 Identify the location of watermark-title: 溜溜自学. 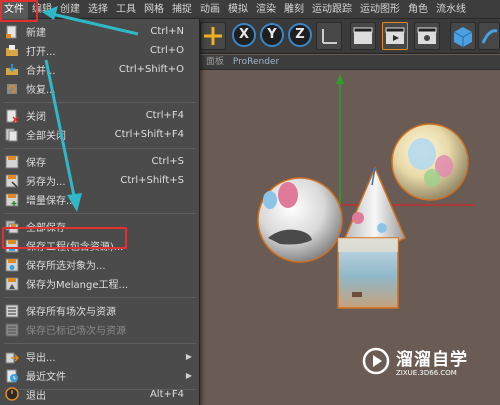
(432, 360).